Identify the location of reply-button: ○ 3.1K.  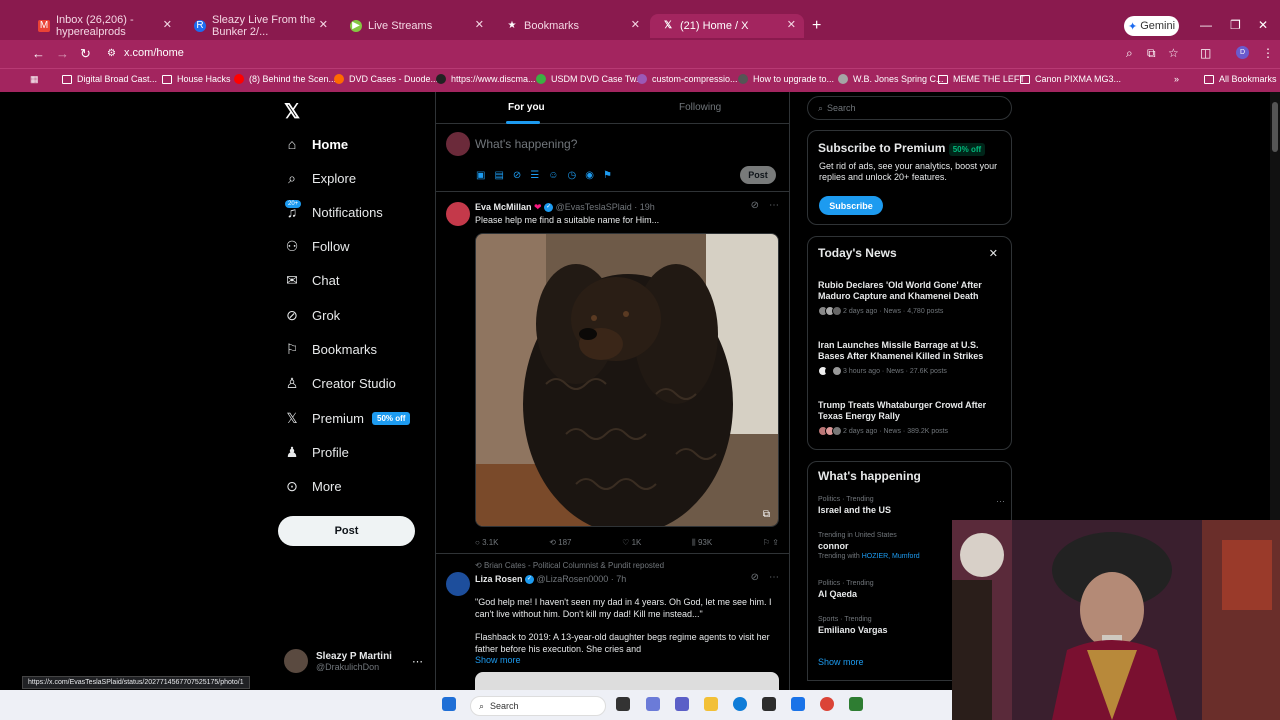
(487, 543).